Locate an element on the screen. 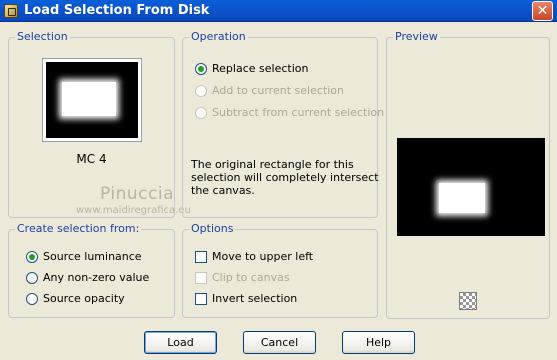 This screenshot has height=360, width=557. watermark-url: www.maidiregrafica.eu is located at coordinates (133, 210).